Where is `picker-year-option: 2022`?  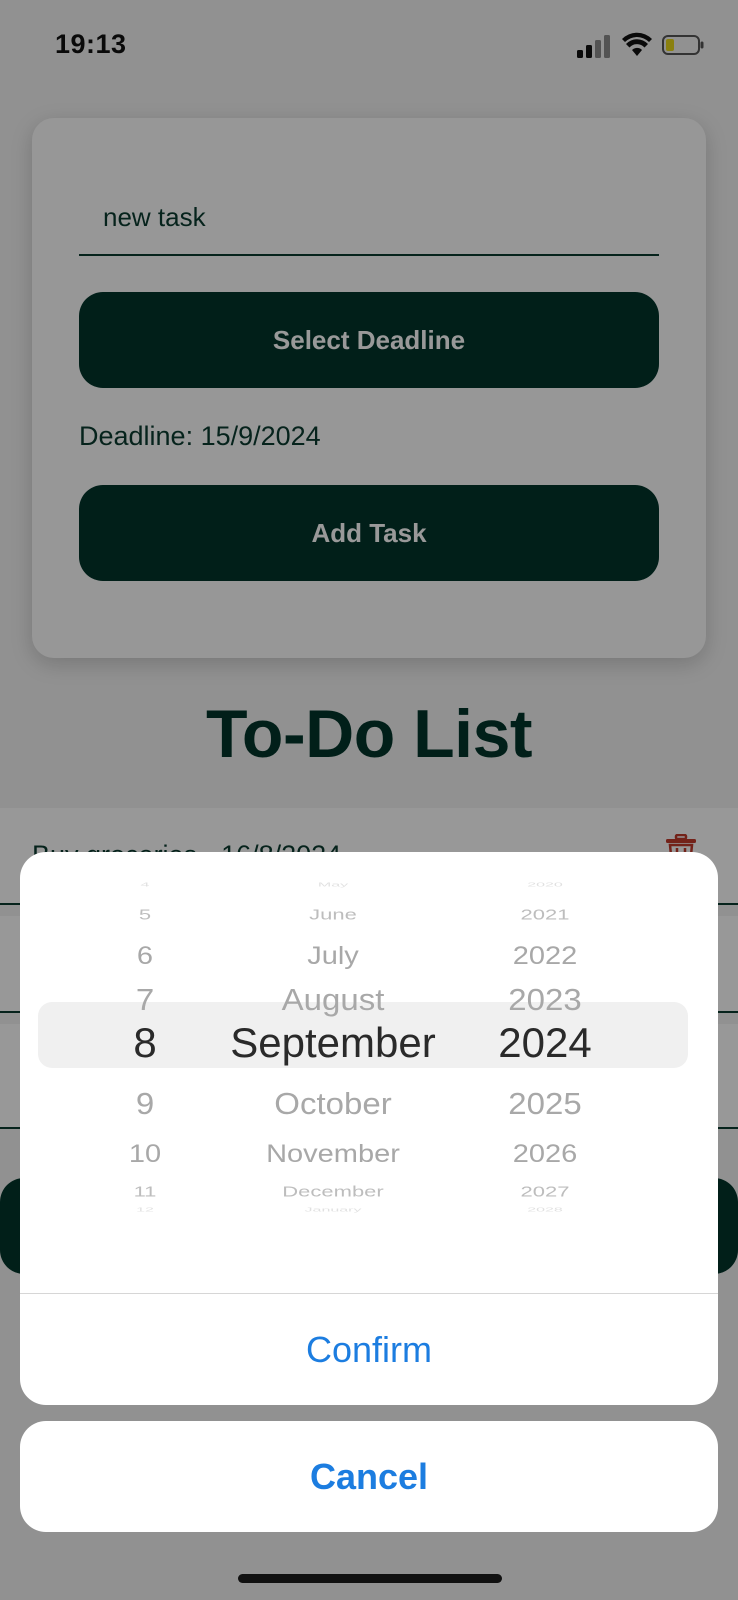 picker-year-option: 2022 is located at coordinates (545, 957).